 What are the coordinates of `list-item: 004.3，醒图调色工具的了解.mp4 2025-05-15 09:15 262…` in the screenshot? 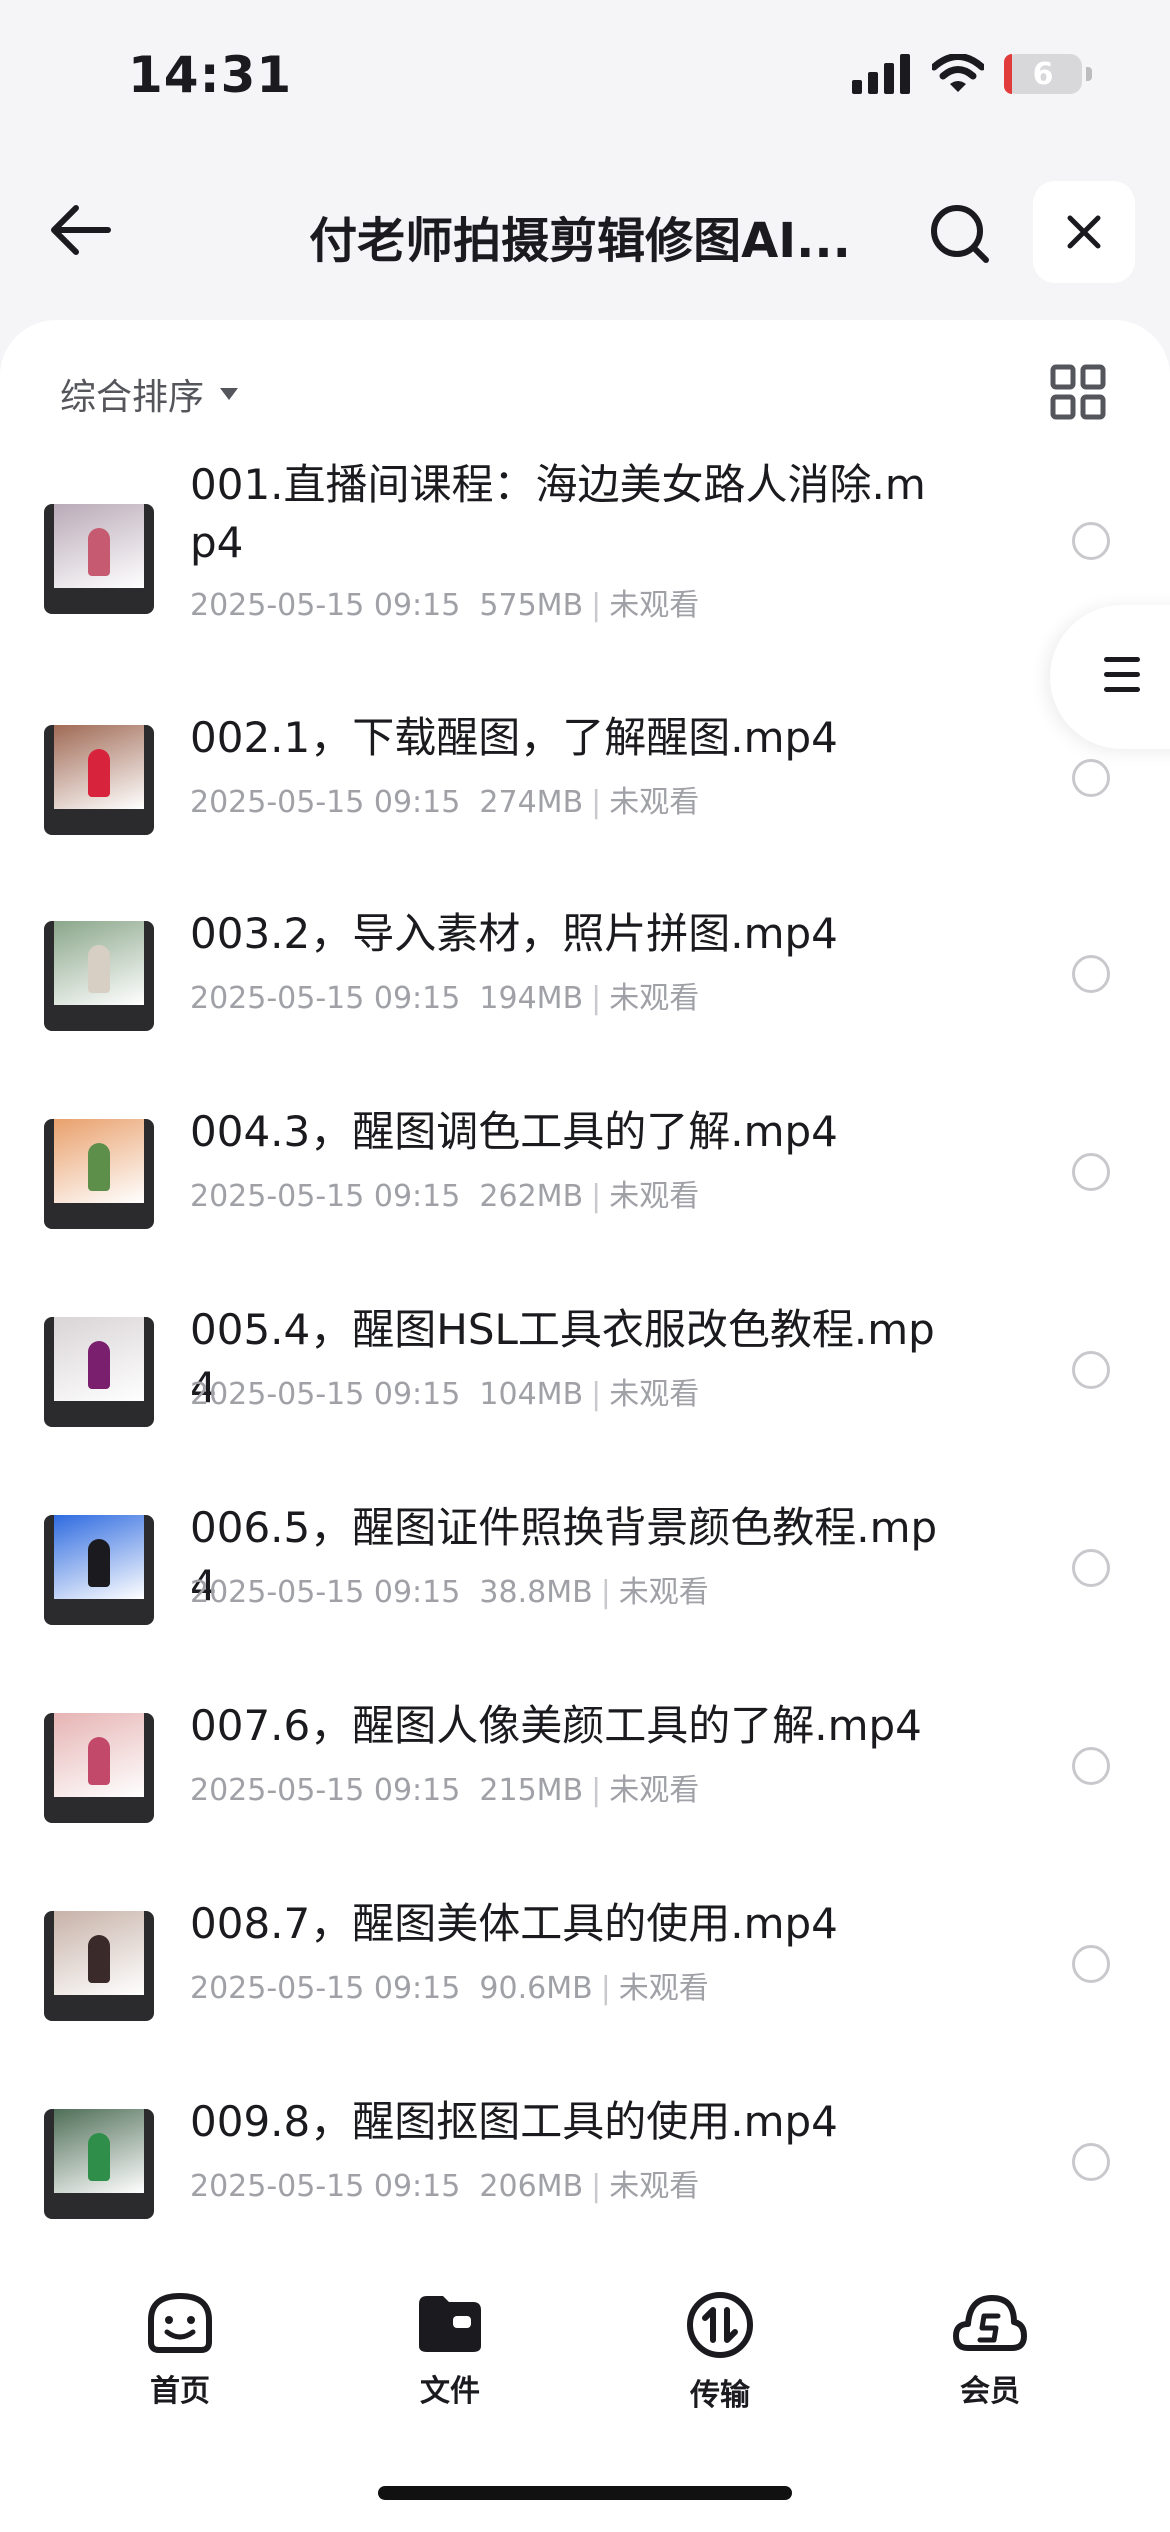 It's located at (585, 1166).